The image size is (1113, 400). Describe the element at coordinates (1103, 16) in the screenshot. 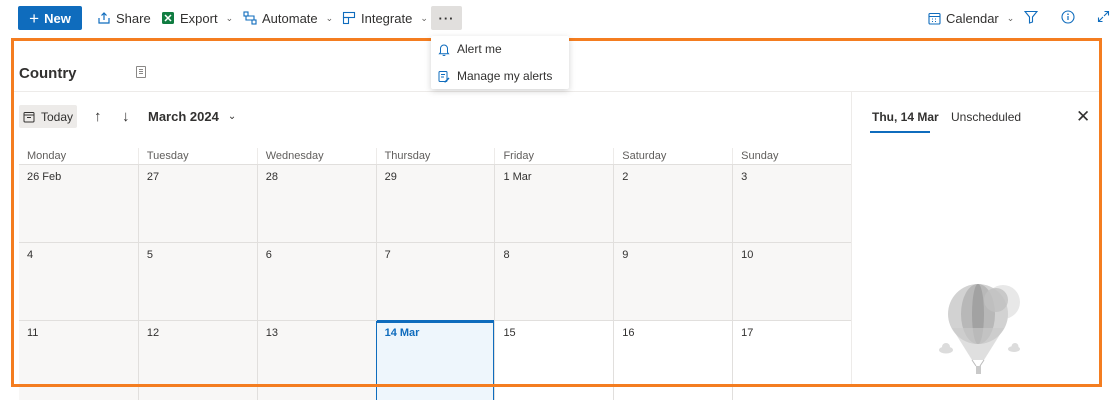

I see `expand-icon` at that location.